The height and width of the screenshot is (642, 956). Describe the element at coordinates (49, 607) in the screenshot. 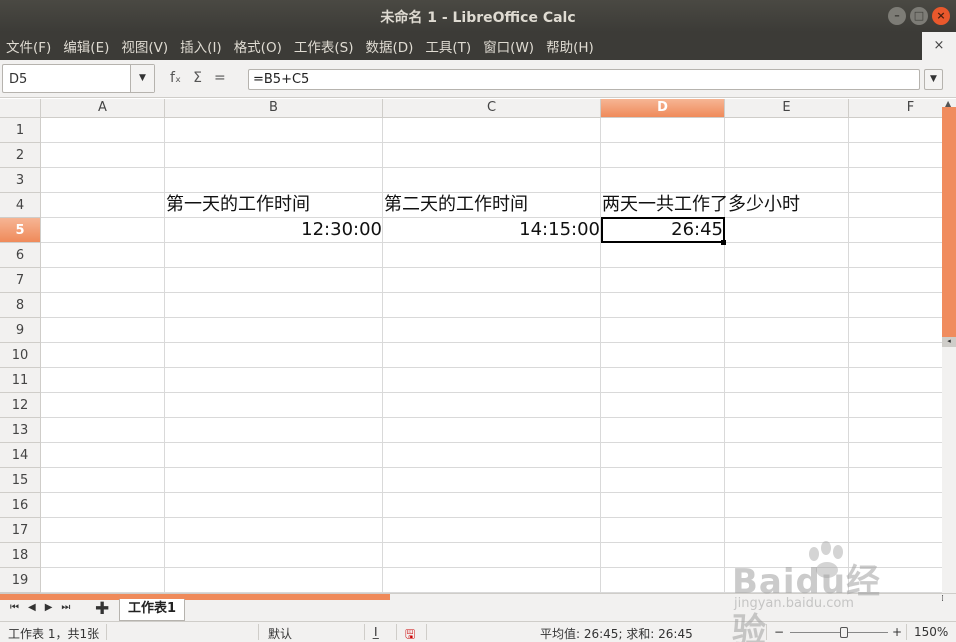

I see `next-sheet-icon: ▶` at that location.